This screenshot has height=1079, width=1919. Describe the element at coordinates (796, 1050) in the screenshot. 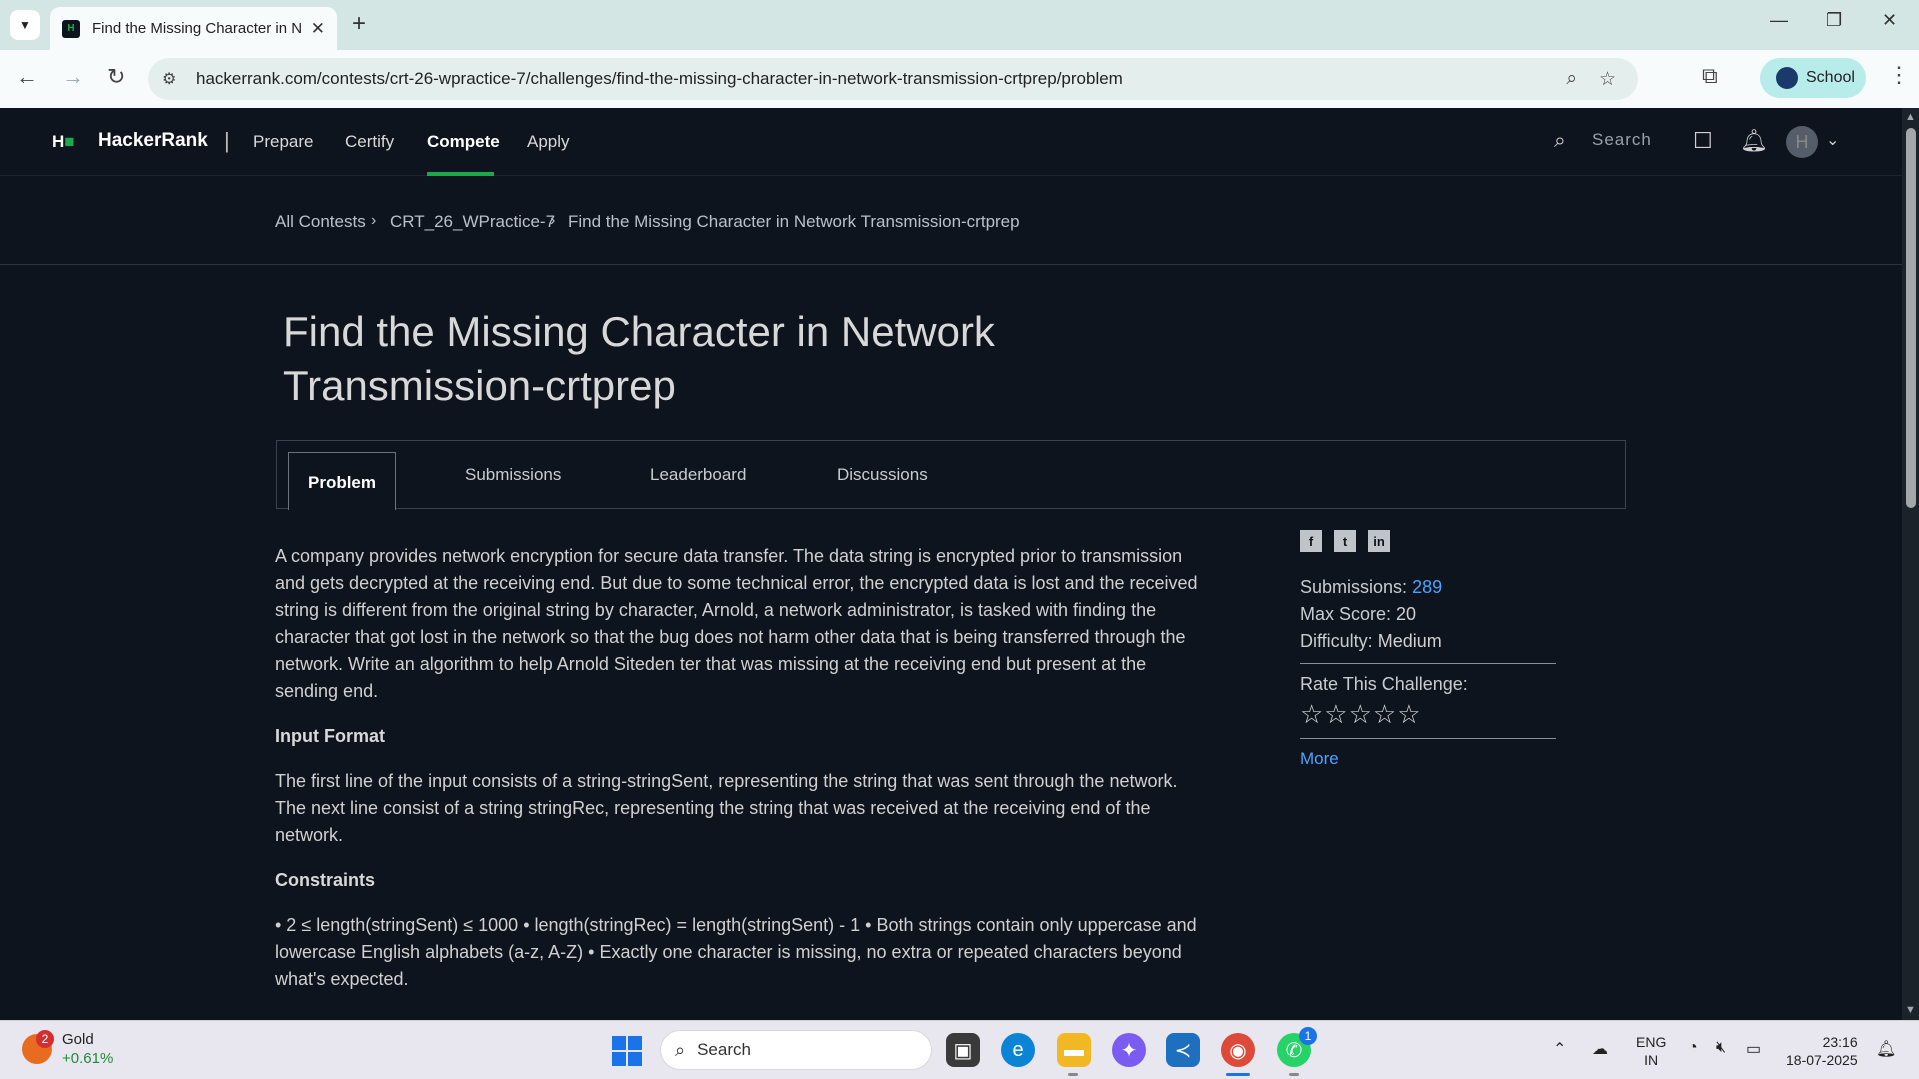

I see `taskbar-search: ⌕ Search` at that location.